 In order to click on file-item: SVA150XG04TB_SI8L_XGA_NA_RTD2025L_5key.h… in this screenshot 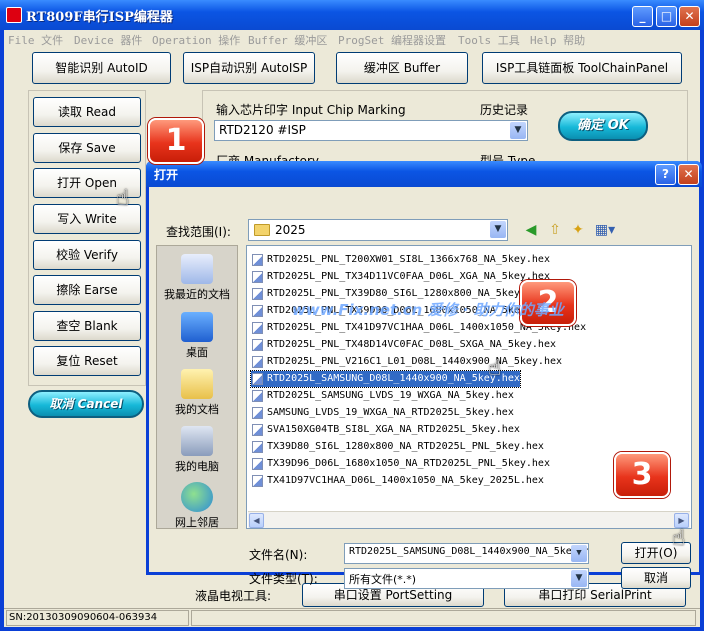, I will do `click(385, 430)`.